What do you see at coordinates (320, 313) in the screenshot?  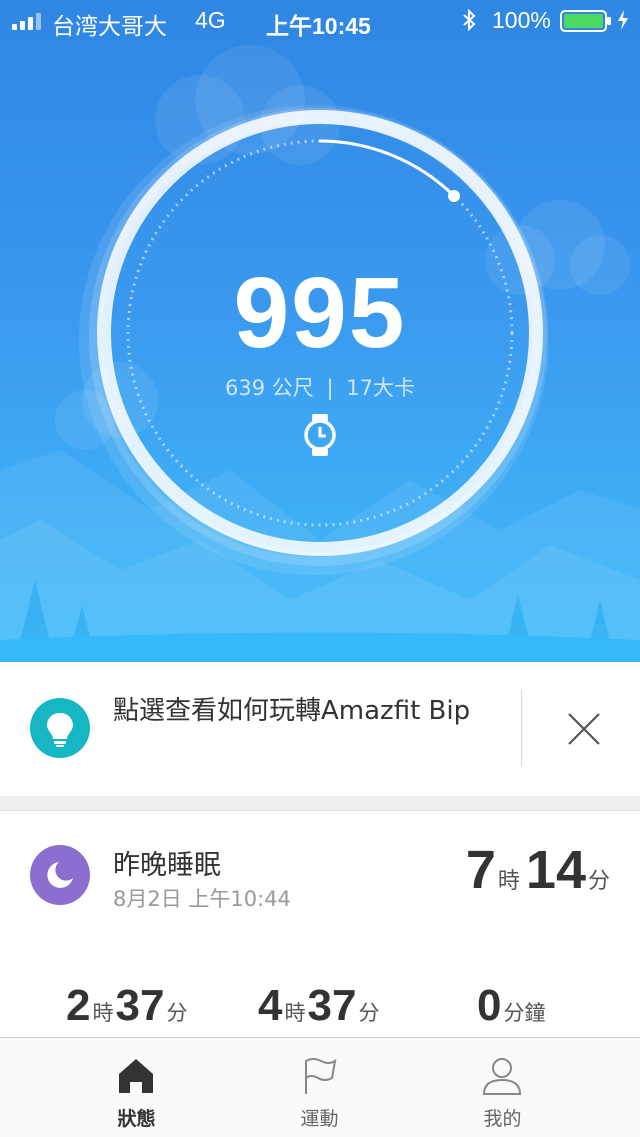 I see `step-count: 995` at bounding box center [320, 313].